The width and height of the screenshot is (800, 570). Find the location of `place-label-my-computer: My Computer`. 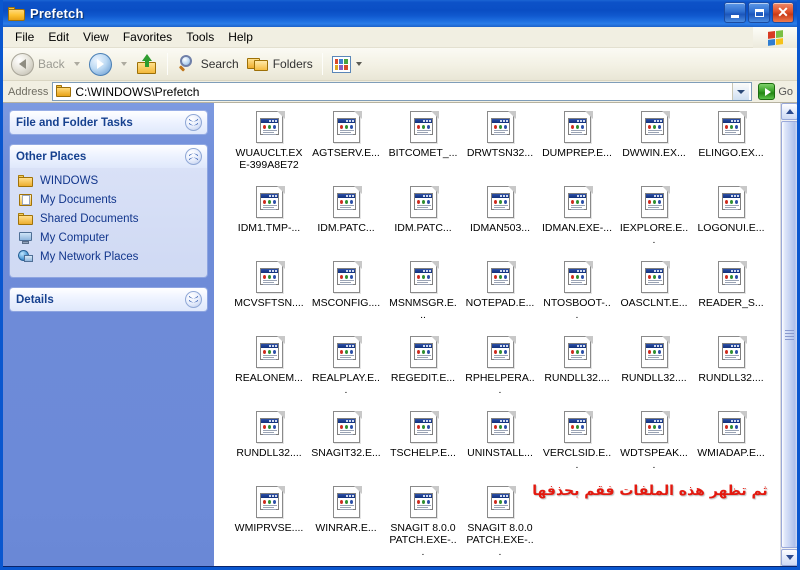

place-label-my-computer: My Computer is located at coordinates (75, 238).